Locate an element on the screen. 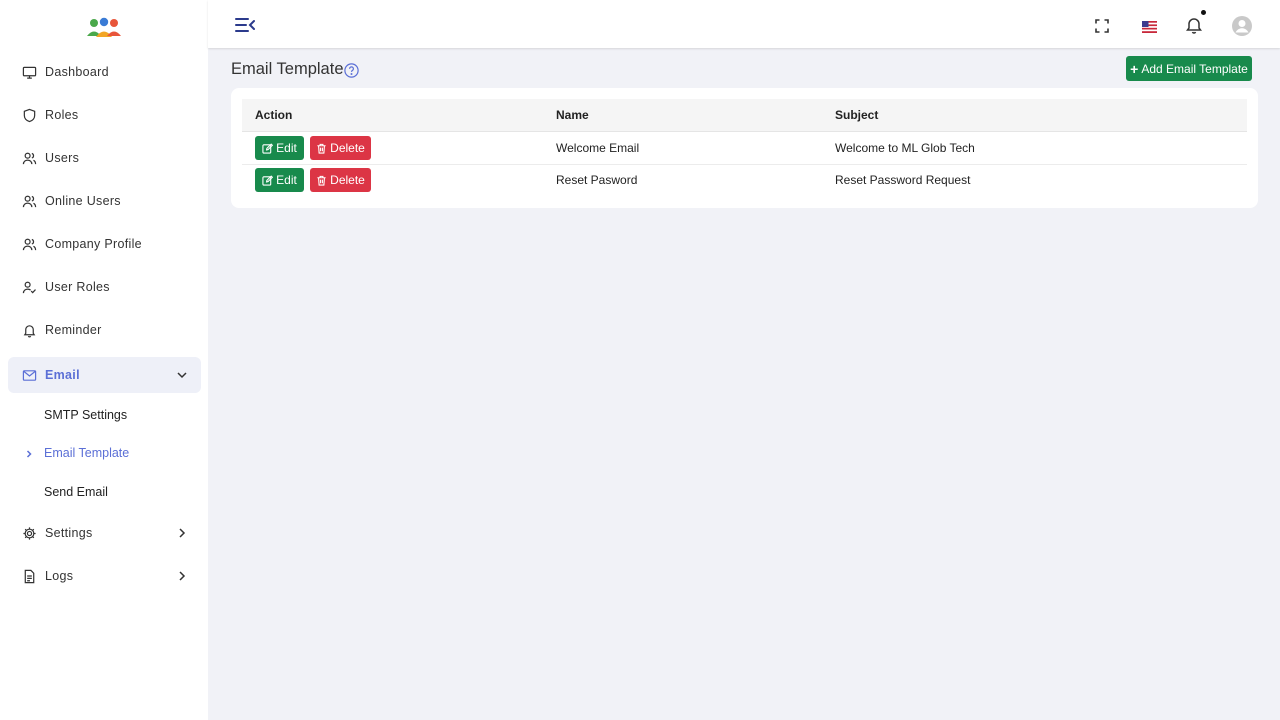  template-subject: Welcome to ML Glob Tech is located at coordinates (905, 148).